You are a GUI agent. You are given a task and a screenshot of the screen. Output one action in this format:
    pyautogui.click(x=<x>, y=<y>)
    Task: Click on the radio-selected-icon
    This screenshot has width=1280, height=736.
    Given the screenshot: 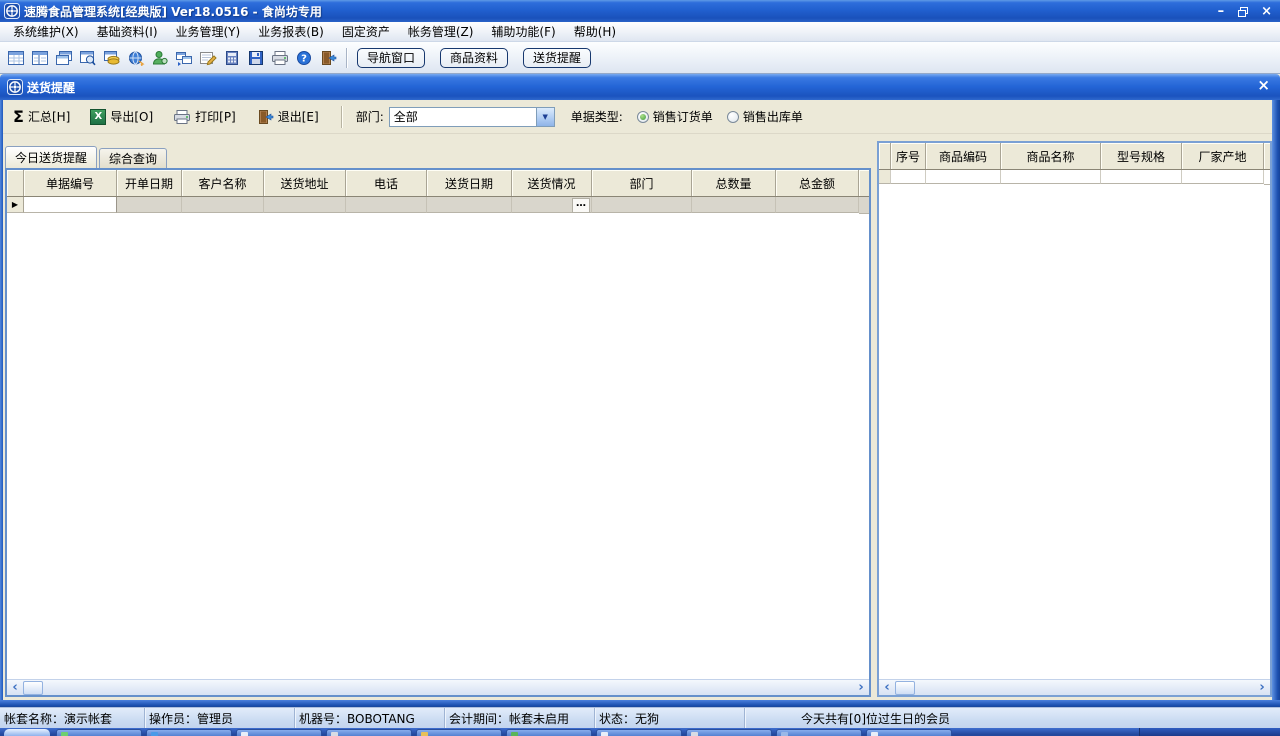 What is the action you would take?
    pyautogui.click(x=642, y=116)
    